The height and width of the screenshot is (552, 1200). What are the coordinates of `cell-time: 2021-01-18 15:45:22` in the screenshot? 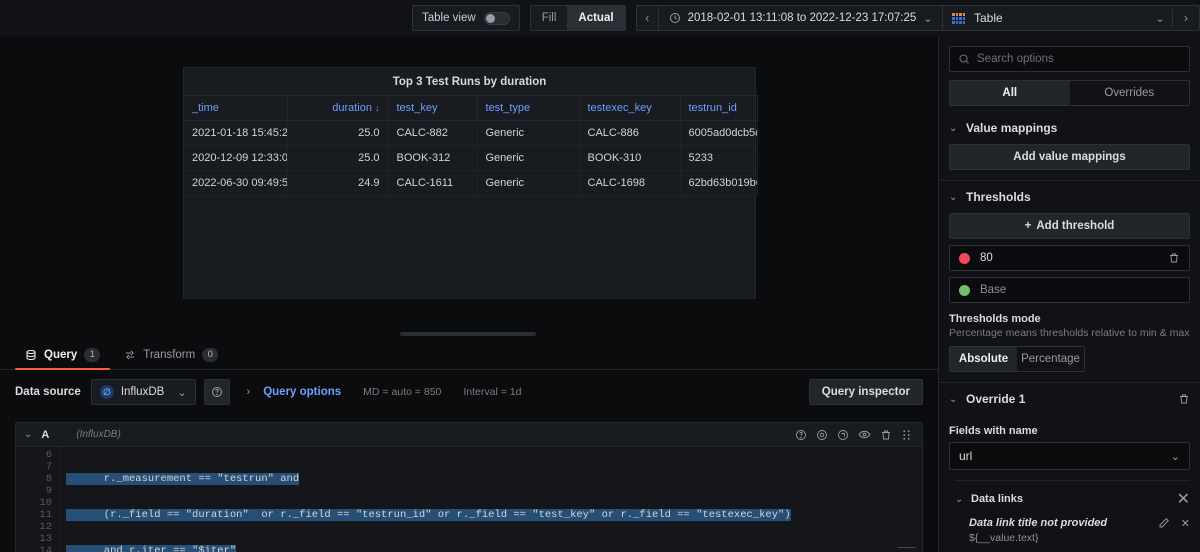 It's located at (236, 133).